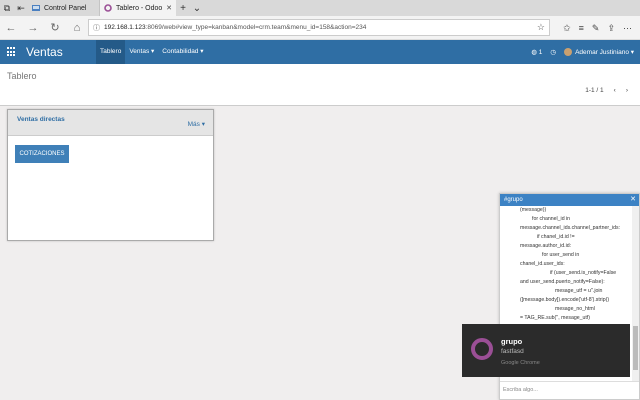 The image size is (640, 400). Describe the element at coordinates (594, 90) in the screenshot. I see `pager-value: 1-1 / 1` at that location.